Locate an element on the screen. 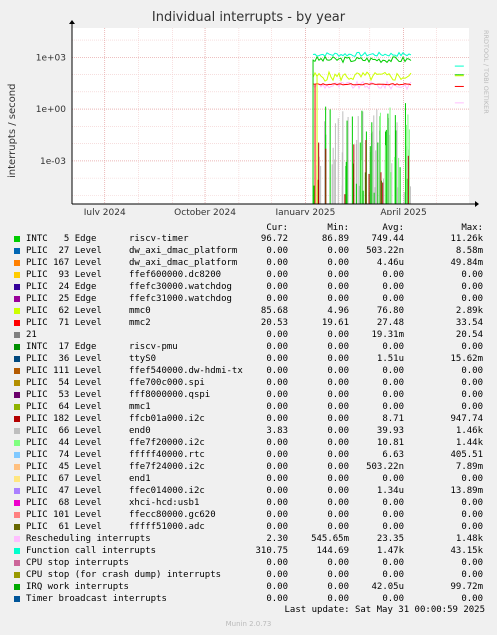 The height and width of the screenshot is (635, 497). legend-value-max: 20.54 is located at coordinates (469, 335).